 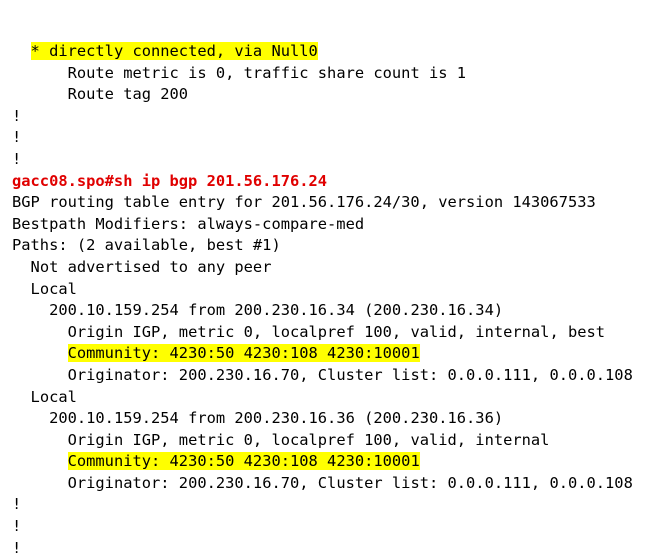 I want to click on line-text: Not advertised to any peer, so click(x=151, y=266).